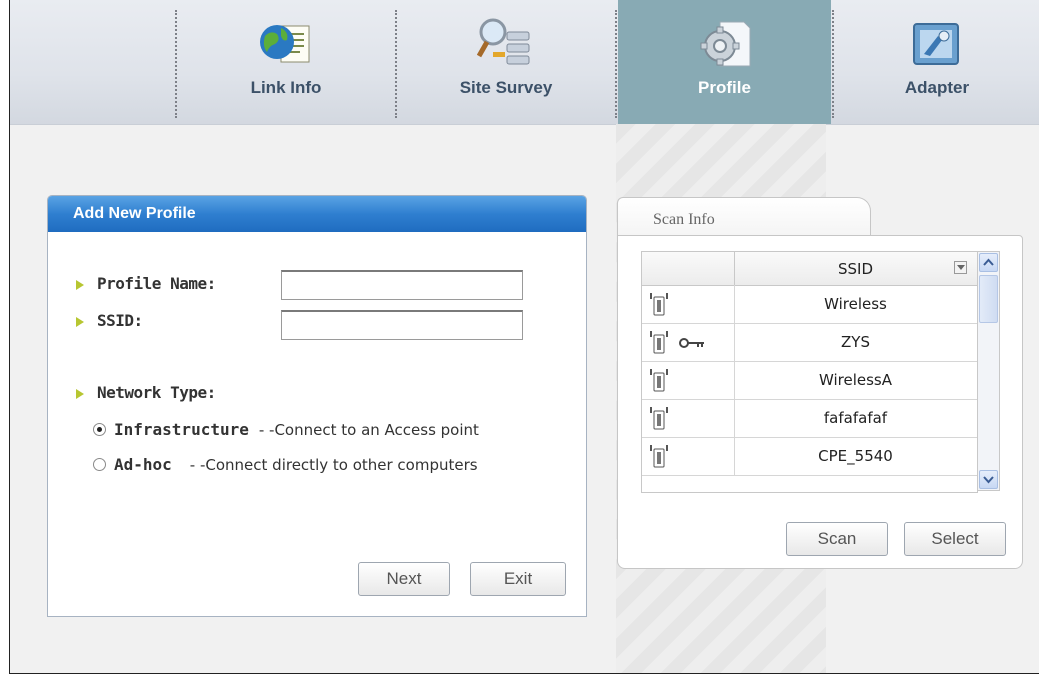  I want to click on ssid-cell: fafafafaf, so click(855, 418).